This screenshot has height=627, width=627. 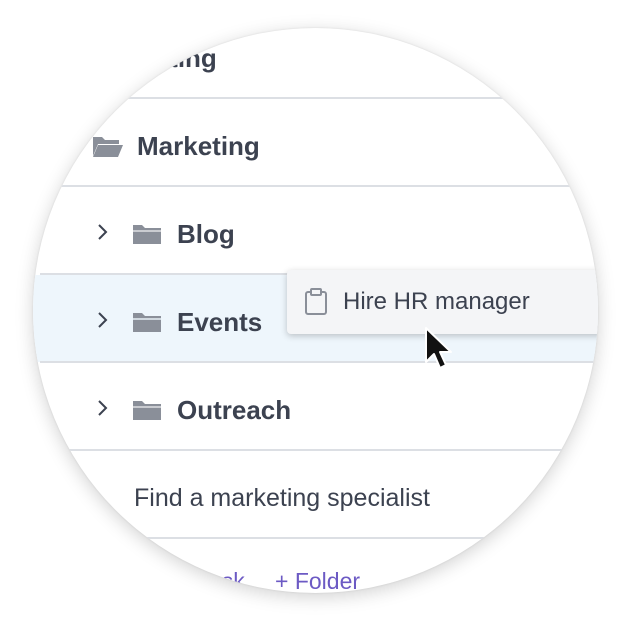 I want to click on drag-preview-label: Hire HR manager, so click(x=436, y=301).